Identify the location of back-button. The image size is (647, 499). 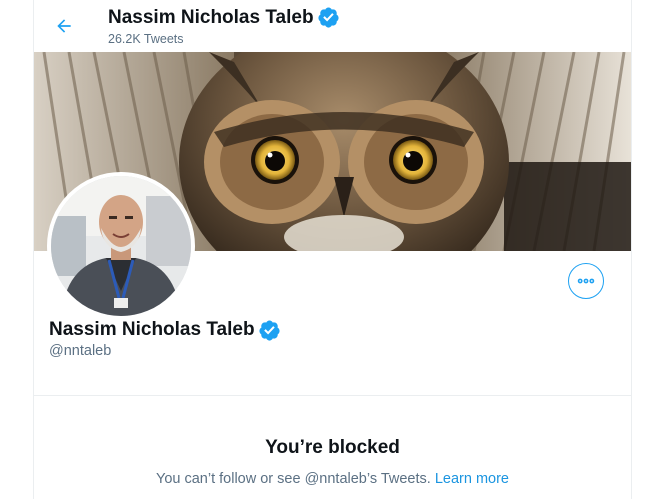
(64, 26).